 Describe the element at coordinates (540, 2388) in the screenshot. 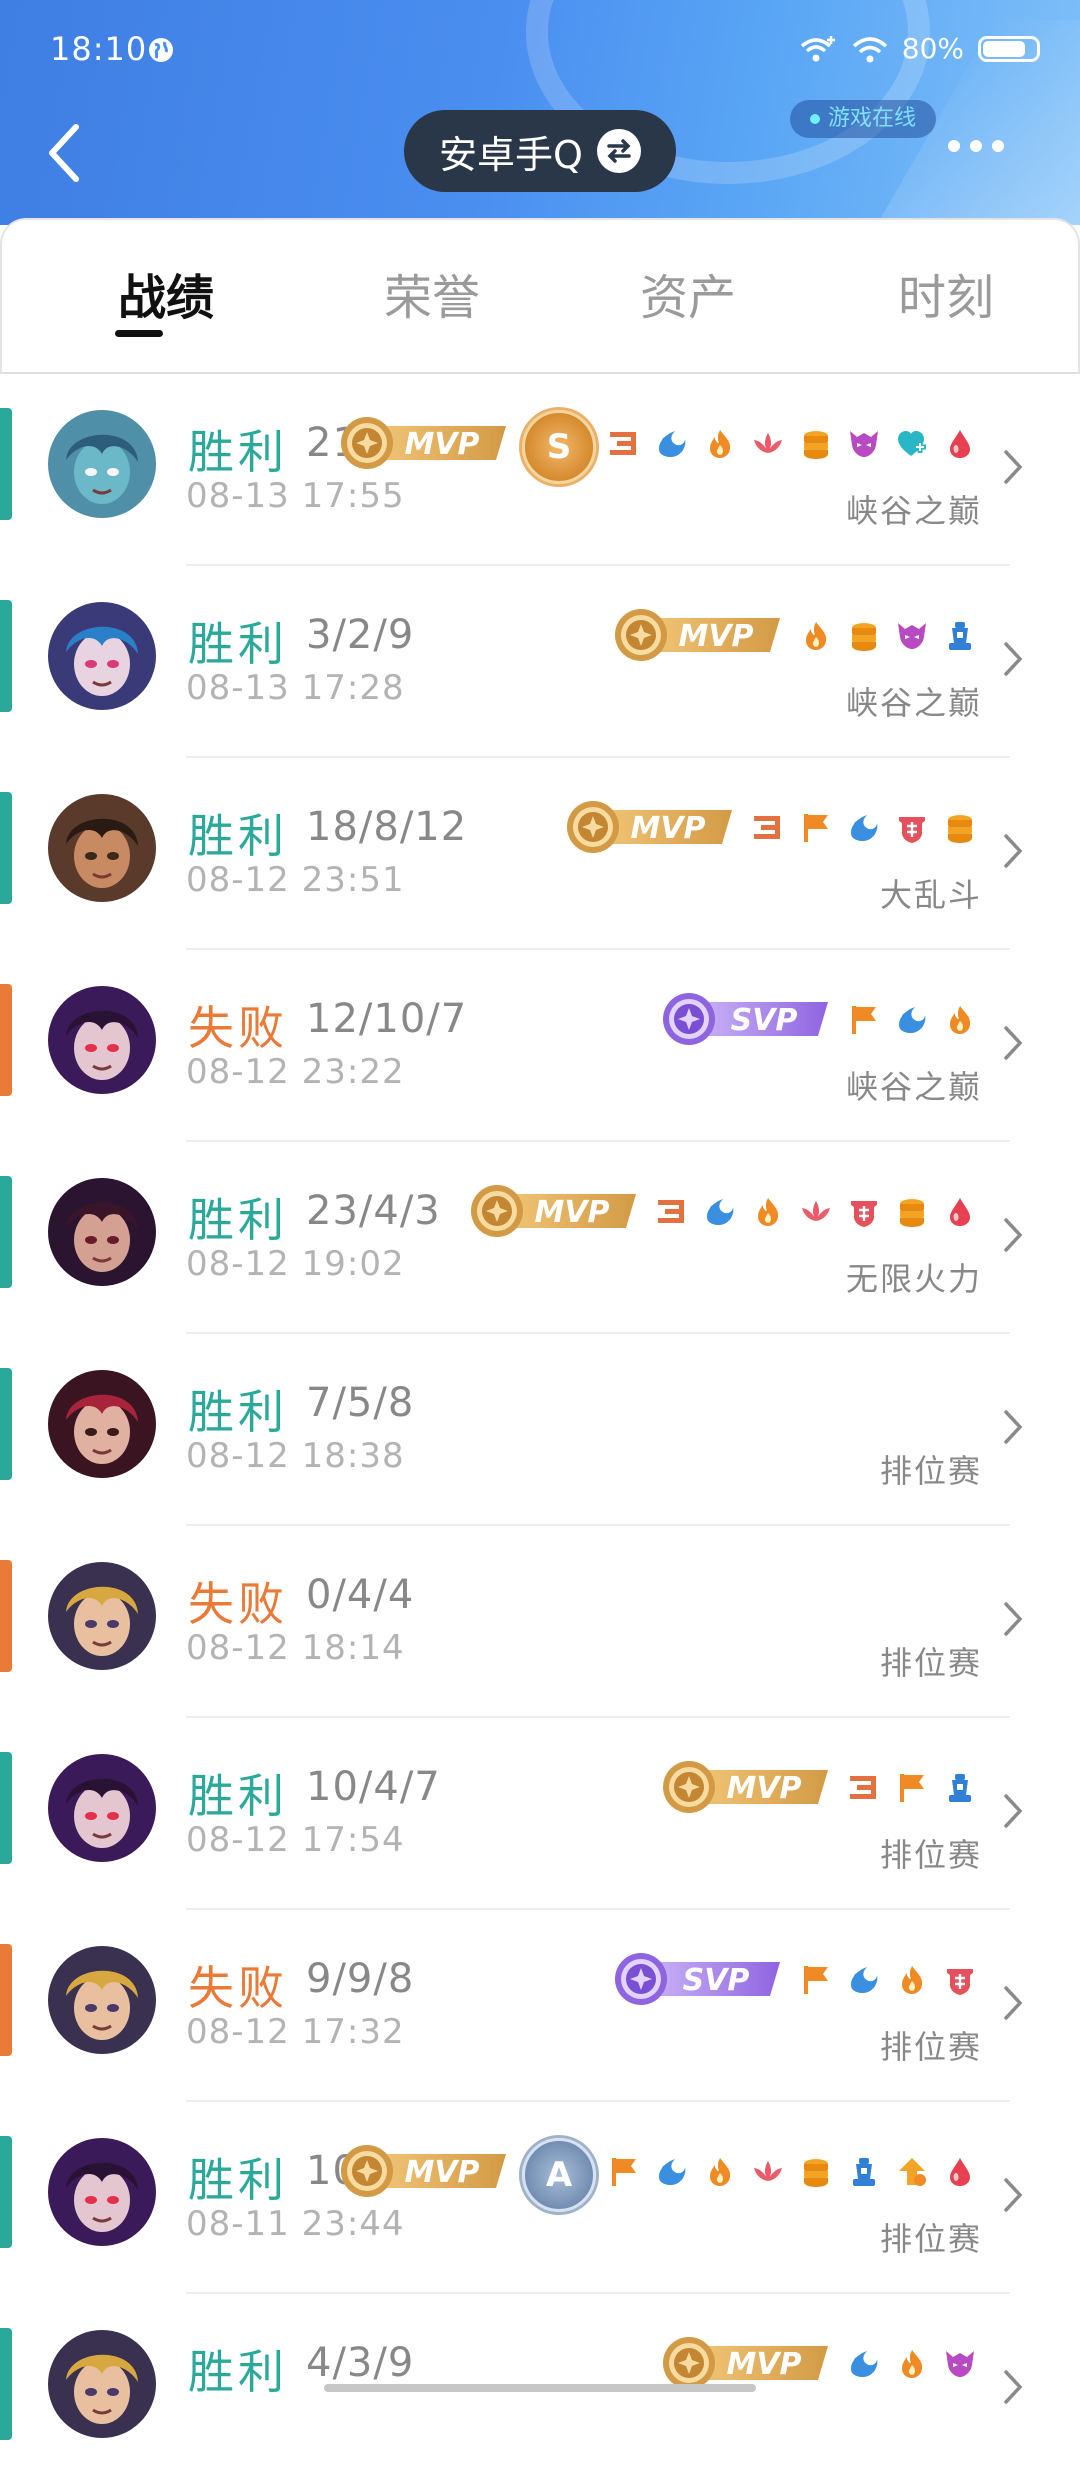

I see `home-indicator` at that location.